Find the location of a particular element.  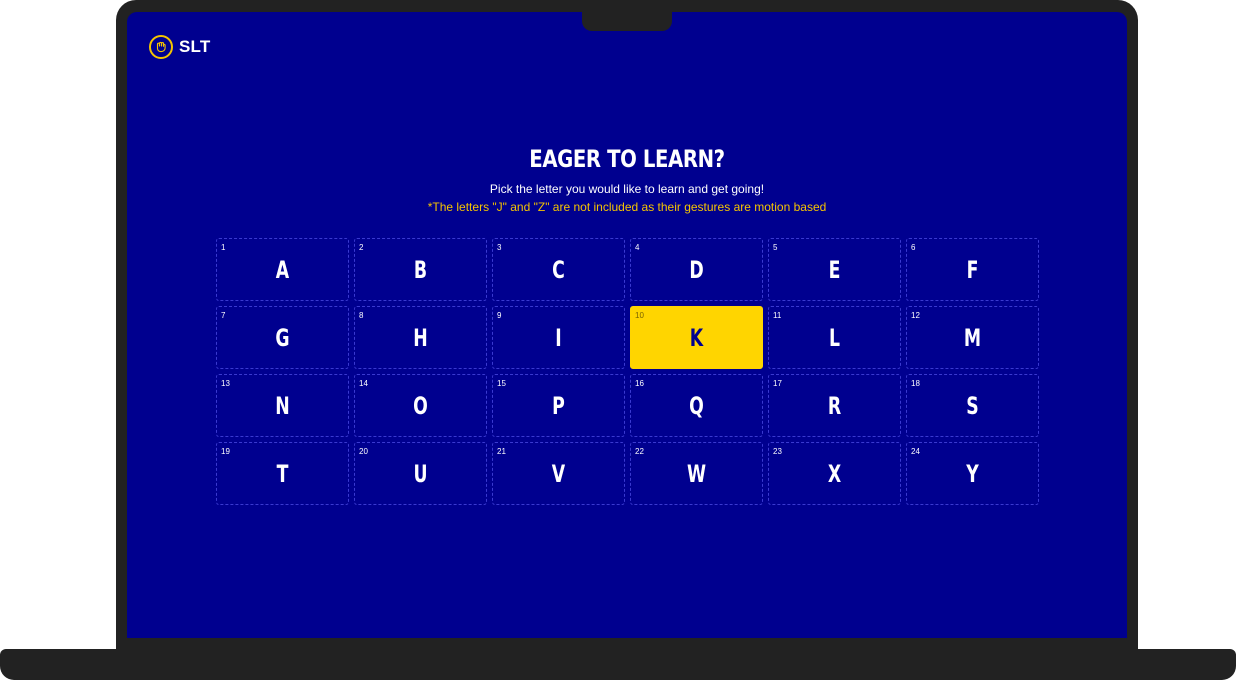

letter-card-number: 4 is located at coordinates (637, 247).